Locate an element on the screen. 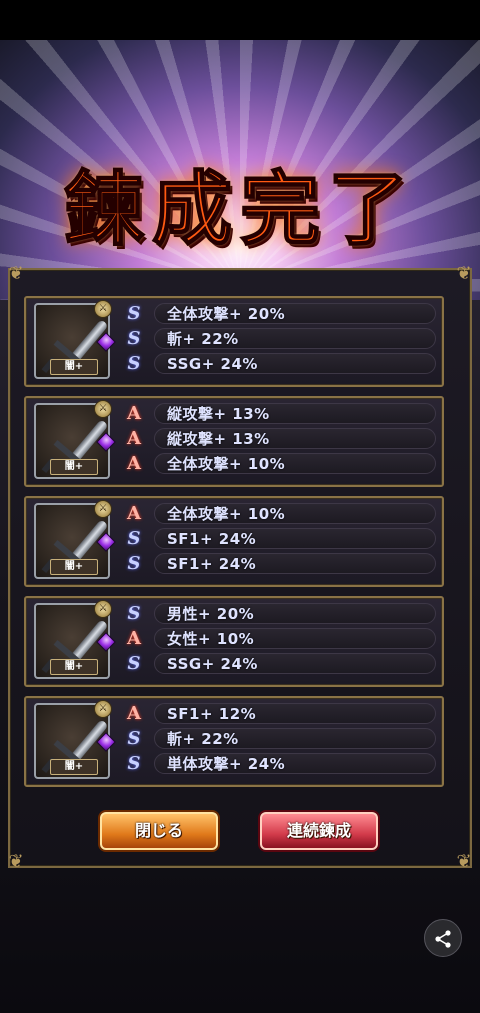  stat-text: SF1+ 12% is located at coordinates (212, 714).